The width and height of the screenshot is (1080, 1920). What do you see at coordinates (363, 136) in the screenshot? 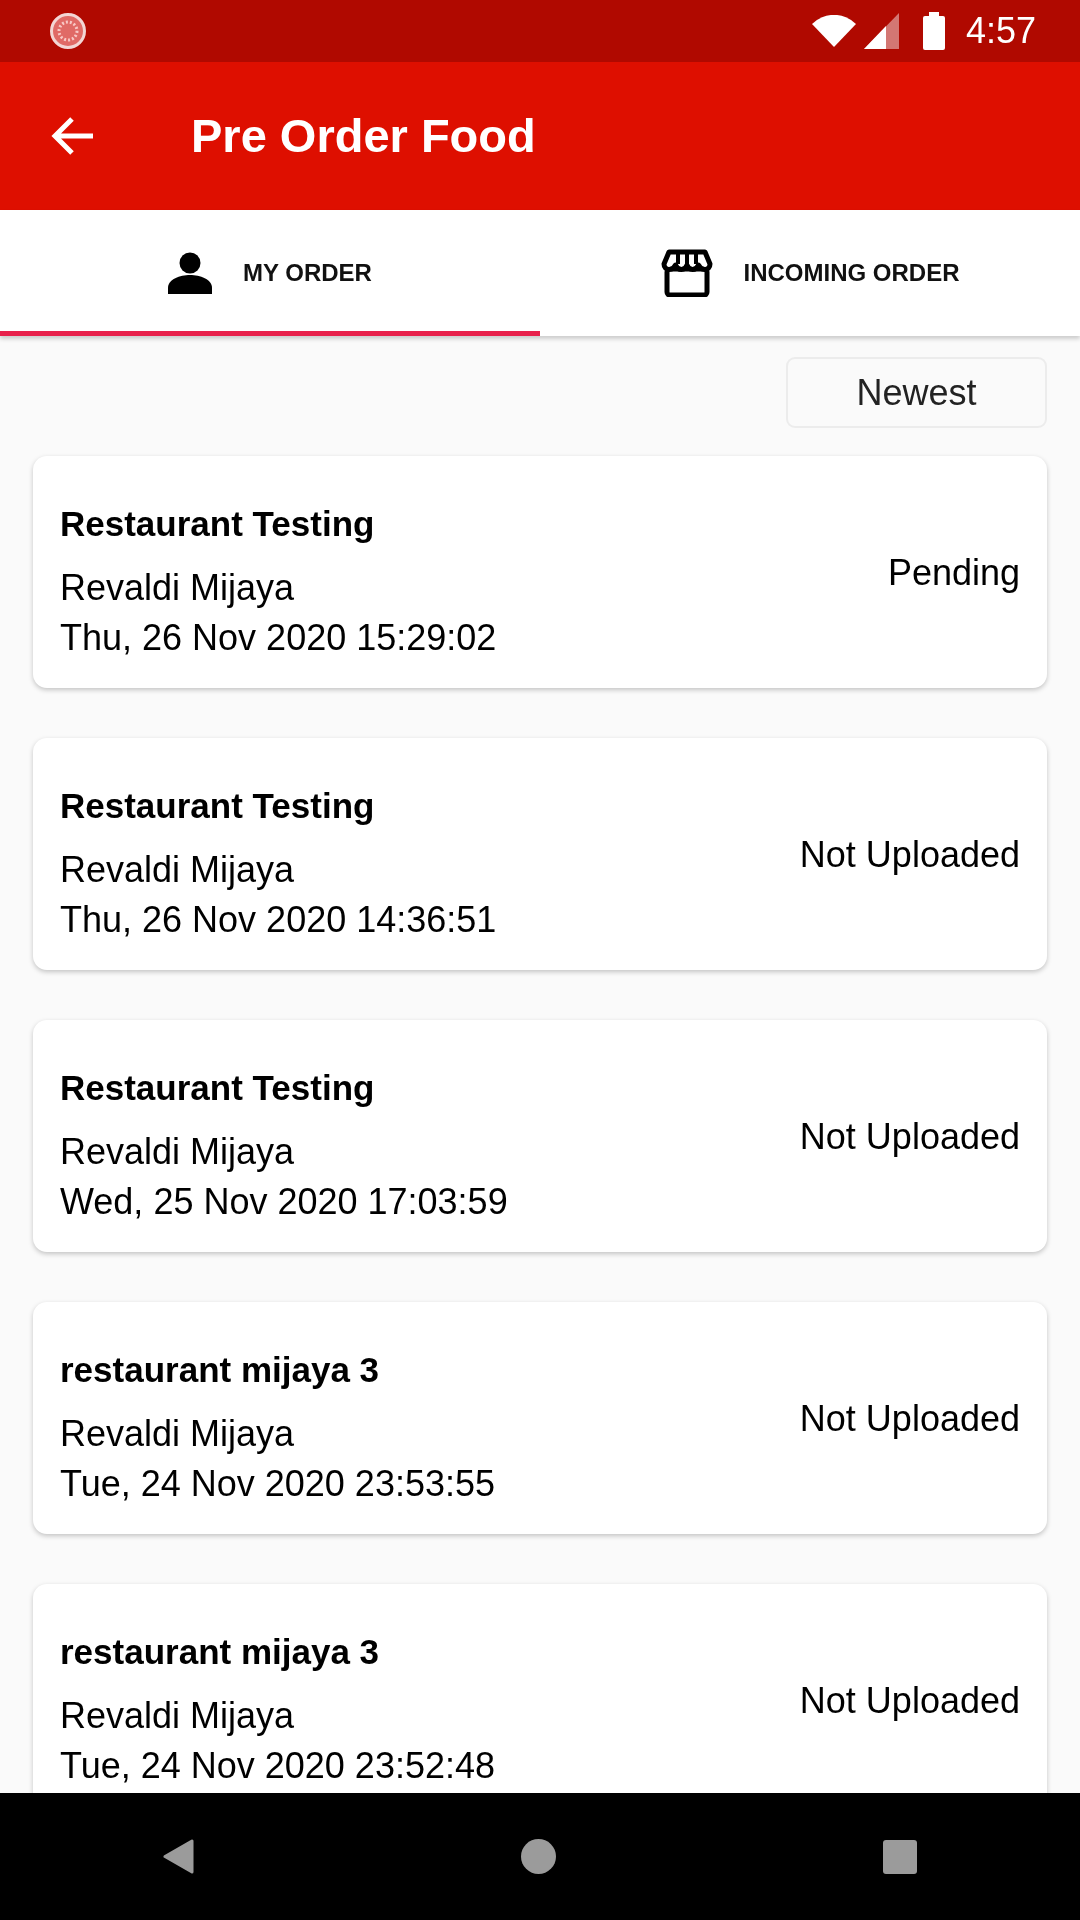
I see `app-title: Pre Order Food` at bounding box center [363, 136].